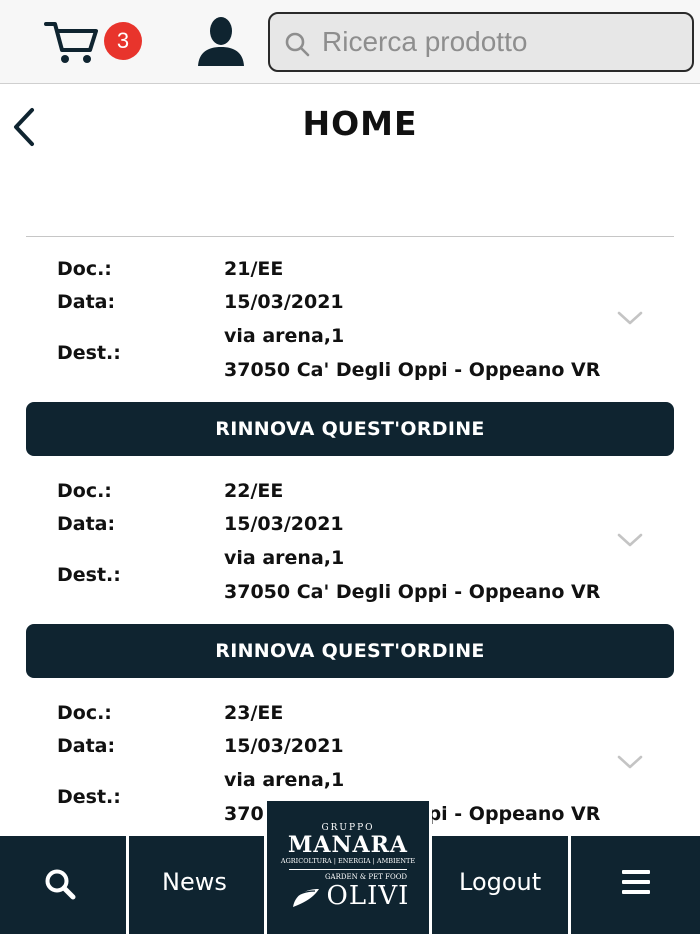  I want to click on nav-menu-button, so click(635, 885).